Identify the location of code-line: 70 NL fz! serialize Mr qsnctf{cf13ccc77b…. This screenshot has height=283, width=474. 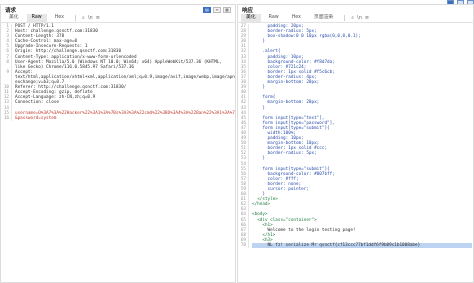
(355, 246).